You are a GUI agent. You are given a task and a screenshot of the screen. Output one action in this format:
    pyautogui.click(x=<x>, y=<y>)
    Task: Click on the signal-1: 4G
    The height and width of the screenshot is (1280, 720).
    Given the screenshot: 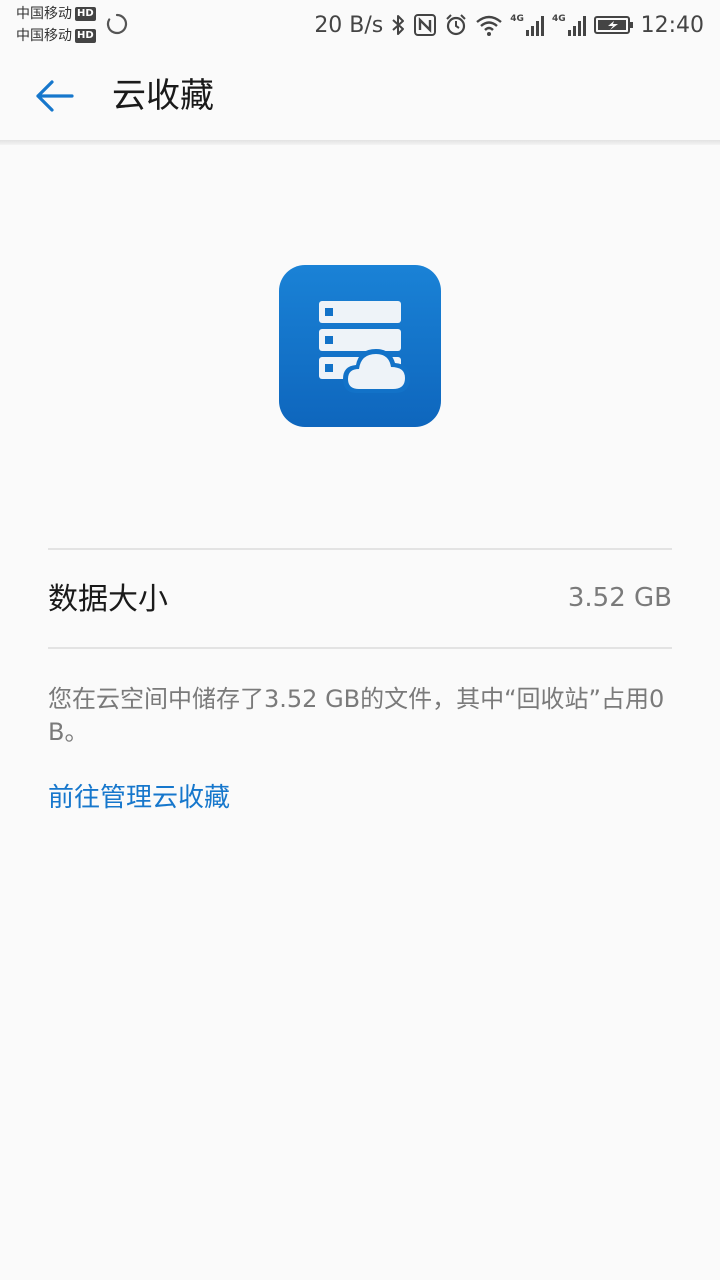 What is the action you would take?
    pyautogui.click(x=527, y=25)
    